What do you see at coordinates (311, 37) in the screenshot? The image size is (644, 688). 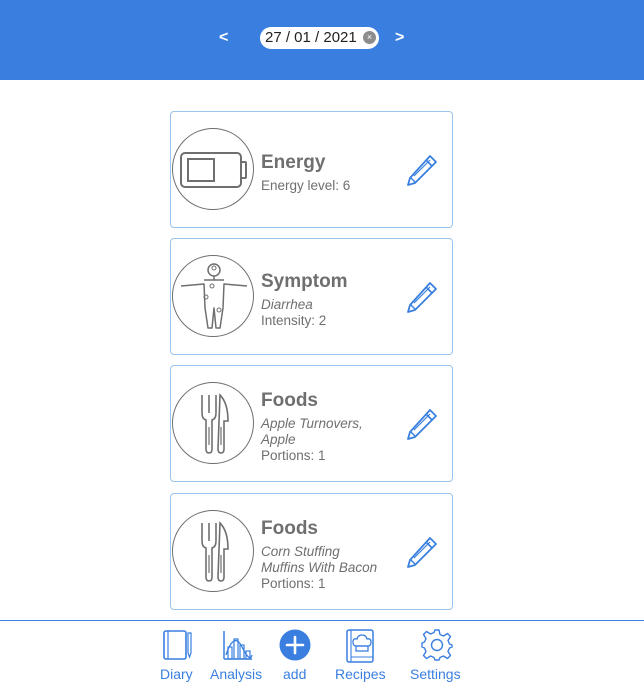 I see `date-value: 27 / 01 / 2021` at bounding box center [311, 37].